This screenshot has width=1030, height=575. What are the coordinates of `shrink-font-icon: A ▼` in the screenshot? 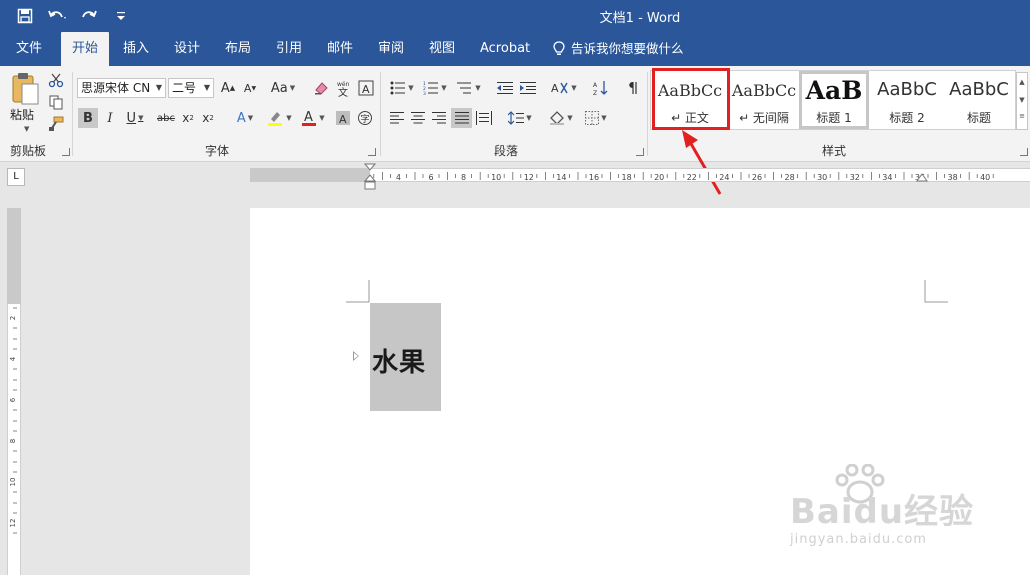 It's located at (250, 88).